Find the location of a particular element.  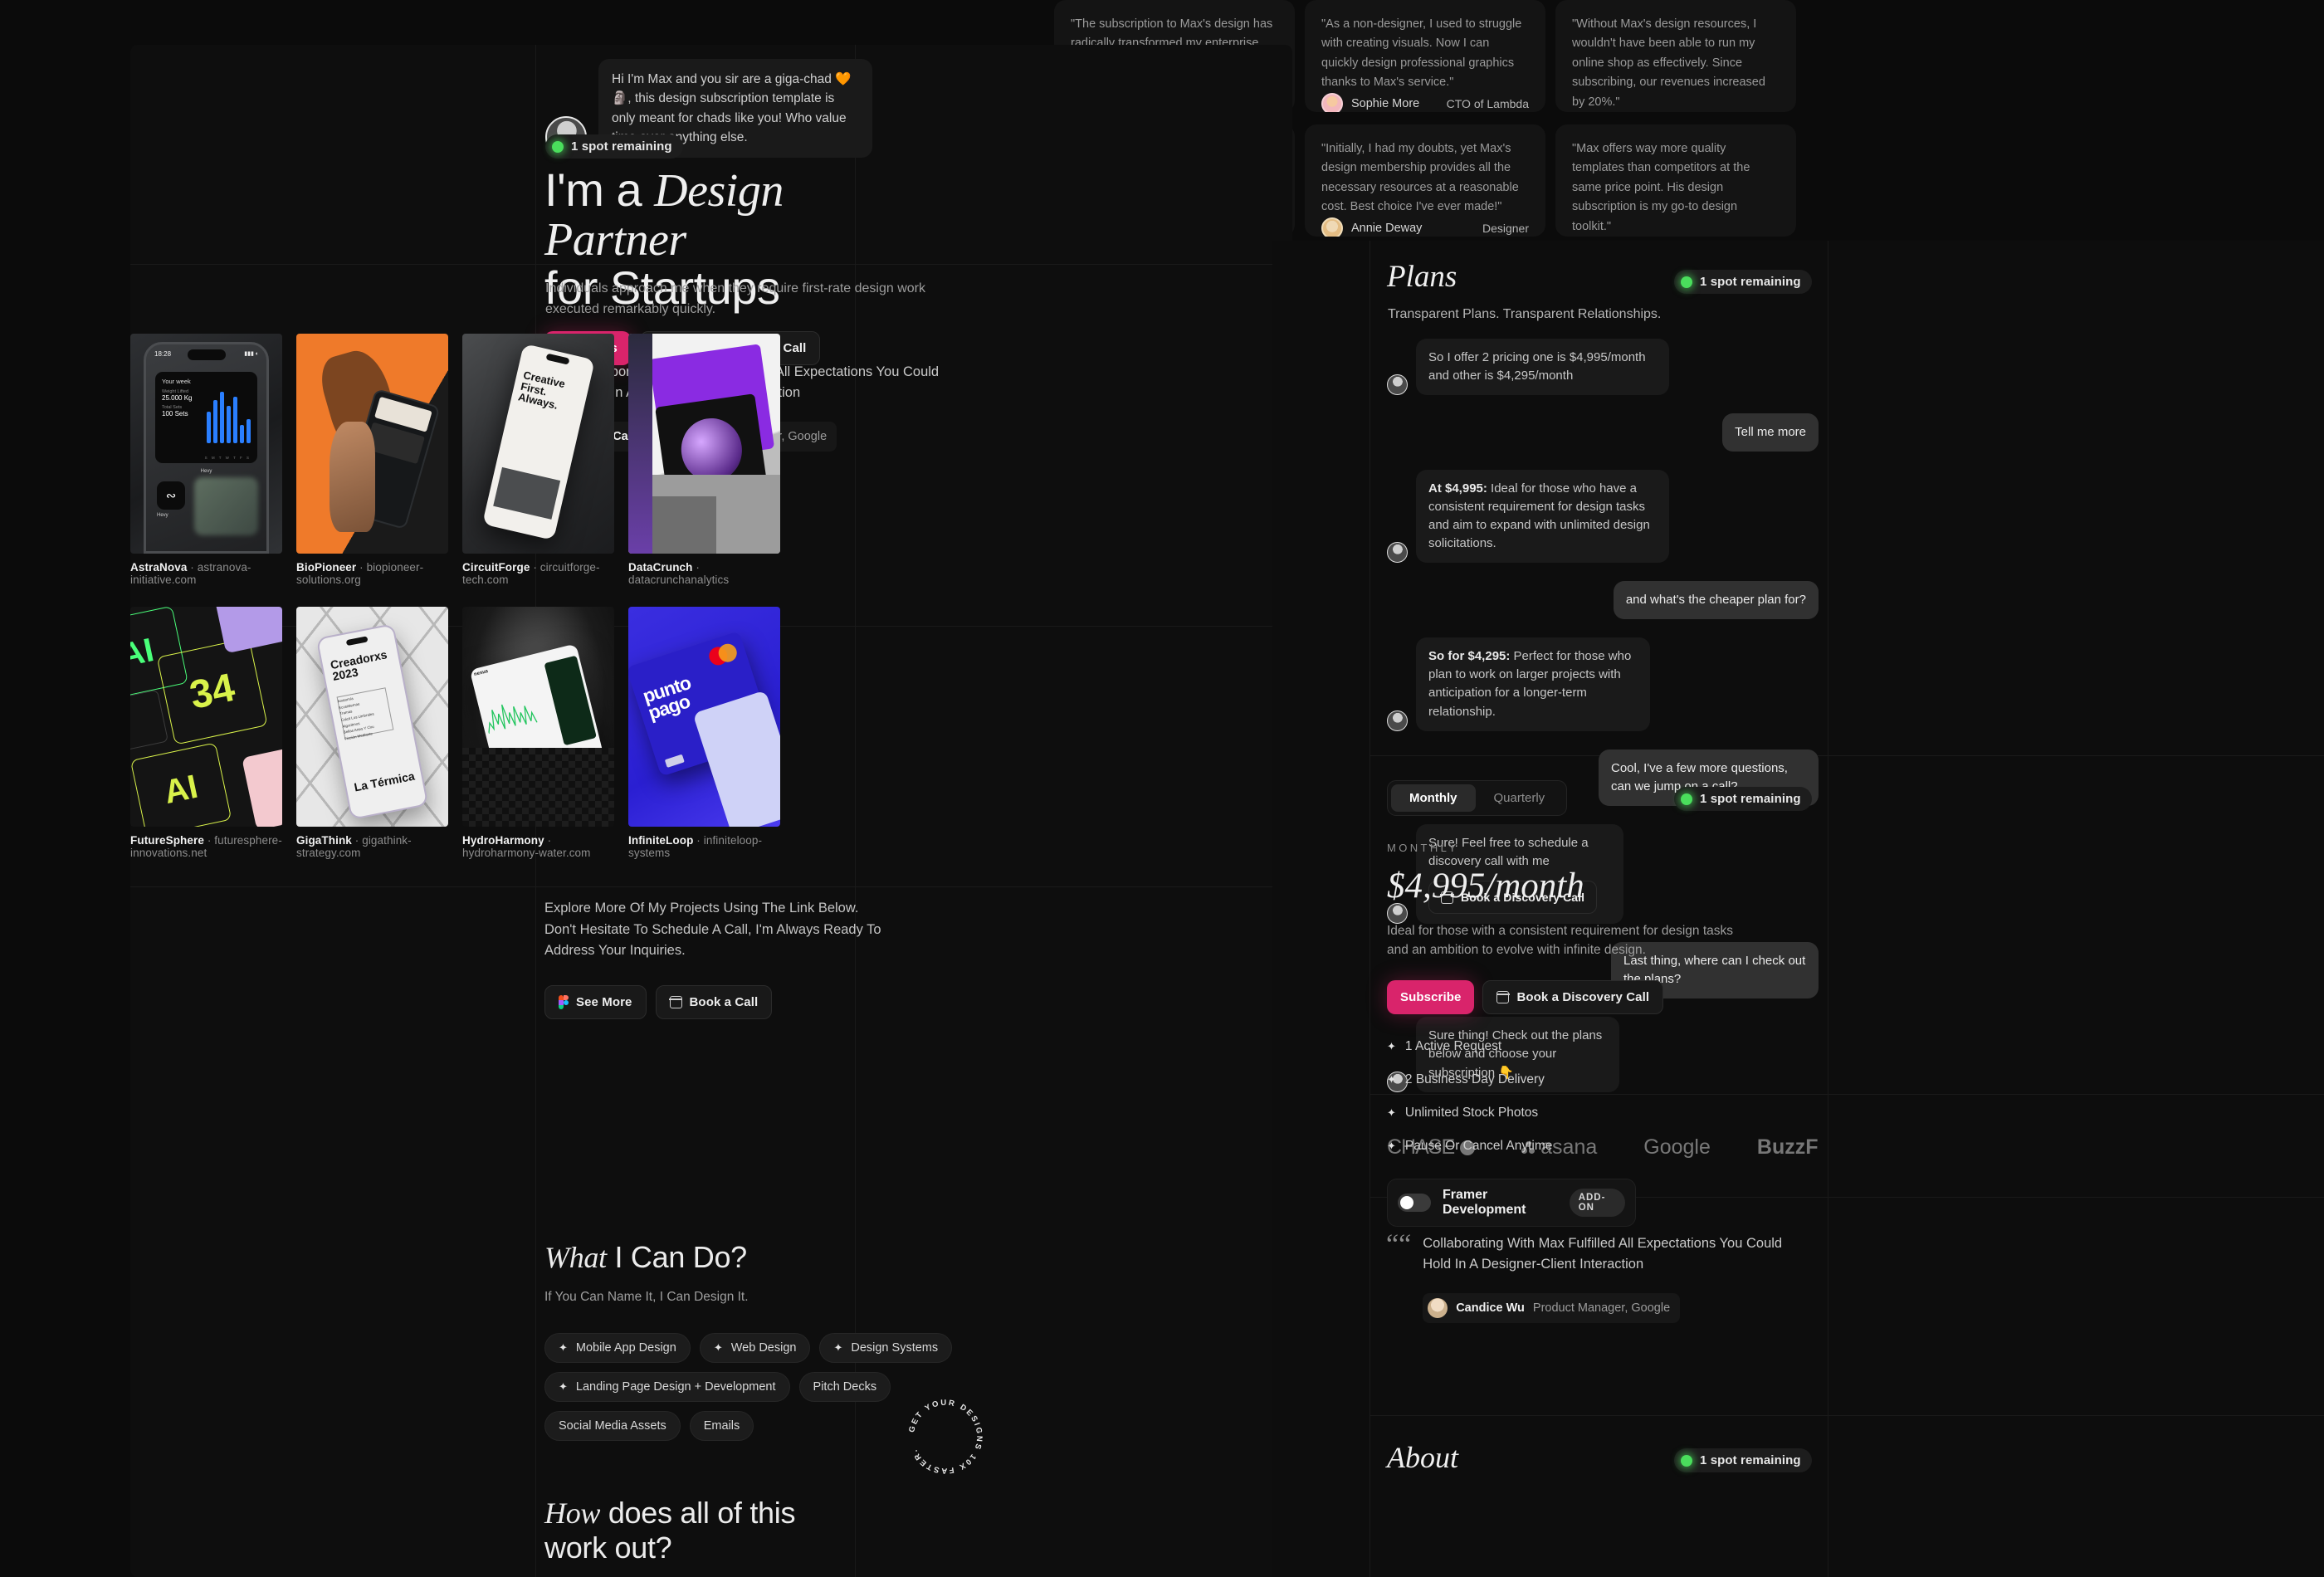

book-a-call-button: Book a Call is located at coordinates (714, 1001).